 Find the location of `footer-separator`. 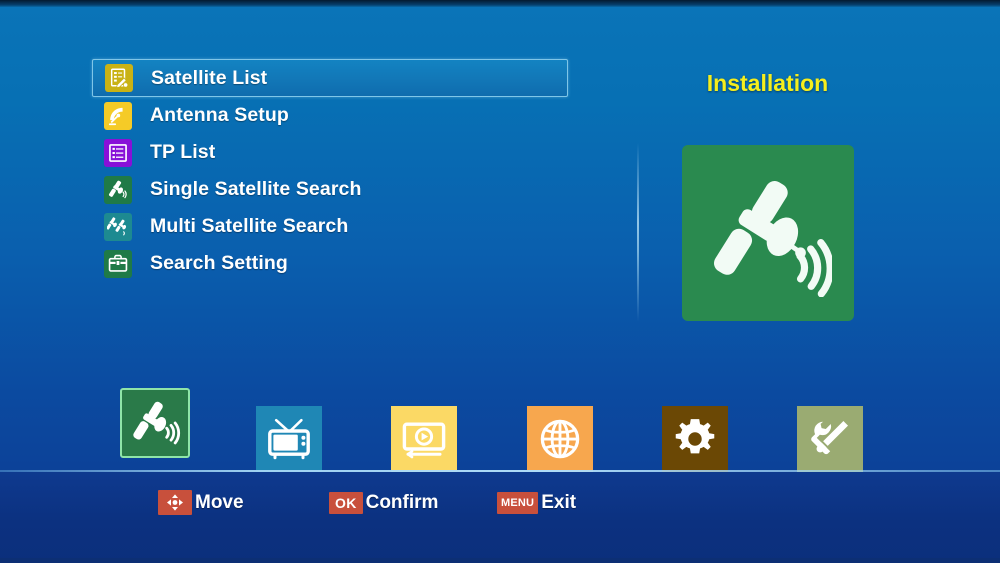

footer-separator is located at coordinates (500, 471).